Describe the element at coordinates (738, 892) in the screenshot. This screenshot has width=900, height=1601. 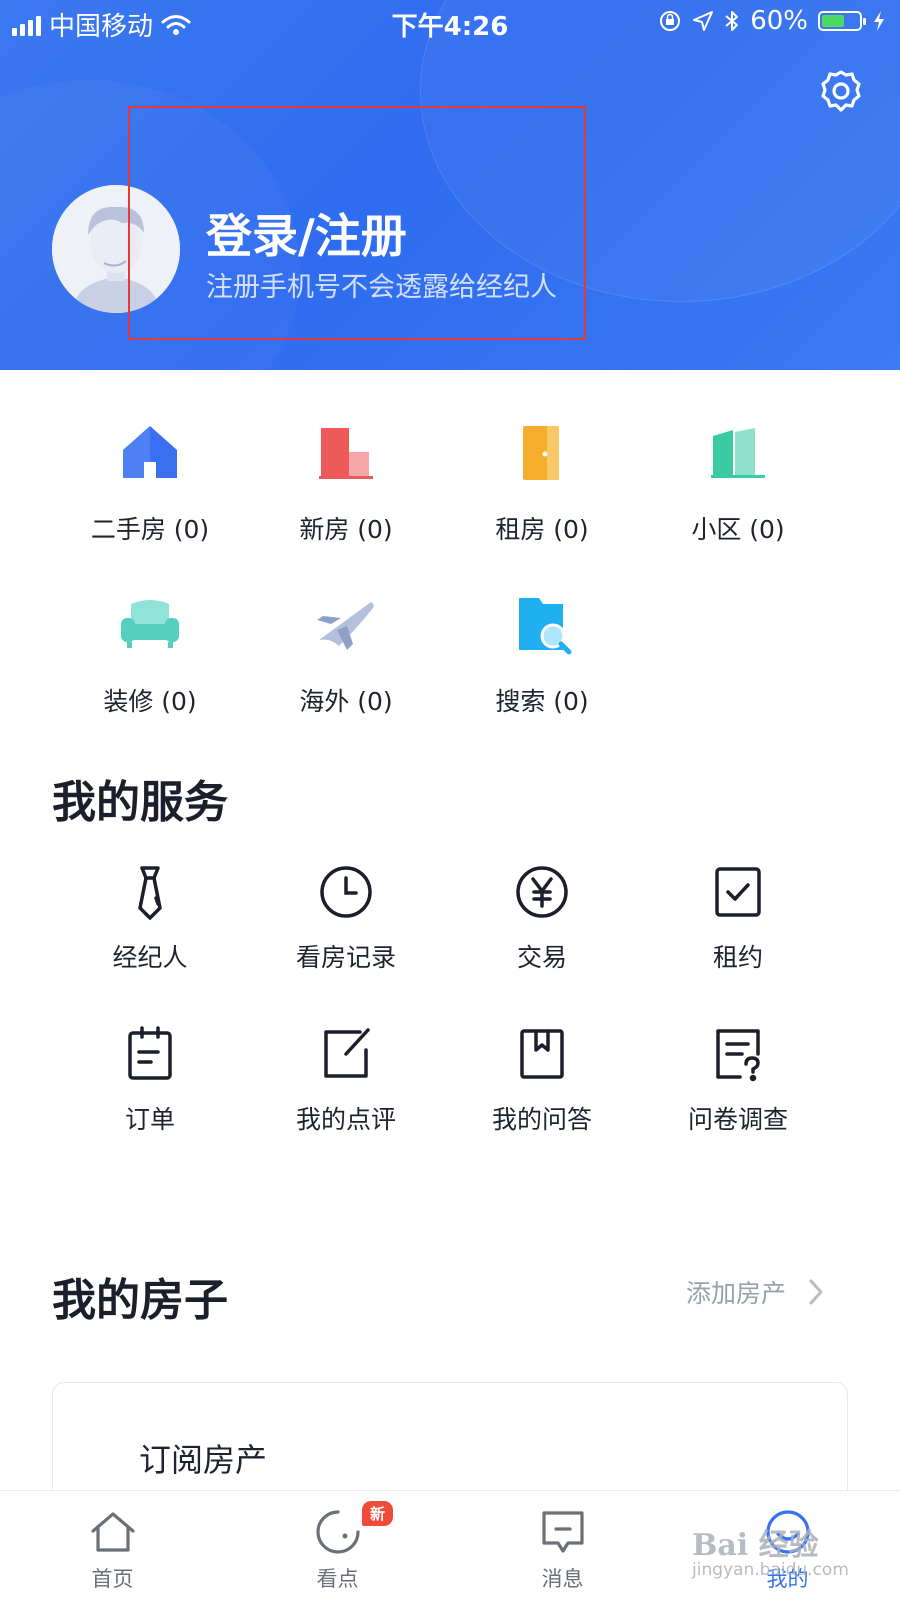
I see `checkbox-icon` at that location.